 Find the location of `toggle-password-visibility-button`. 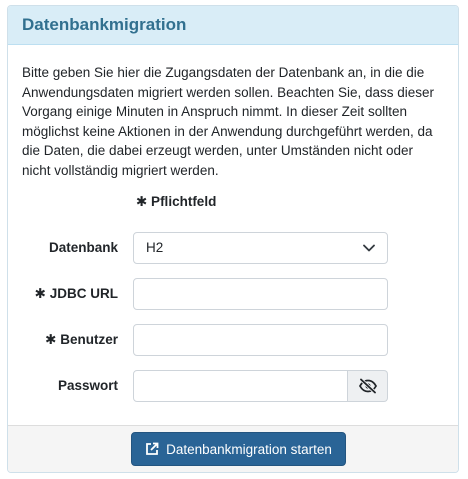

toggle-password-visibility-button is located at coordinates (368, 386).